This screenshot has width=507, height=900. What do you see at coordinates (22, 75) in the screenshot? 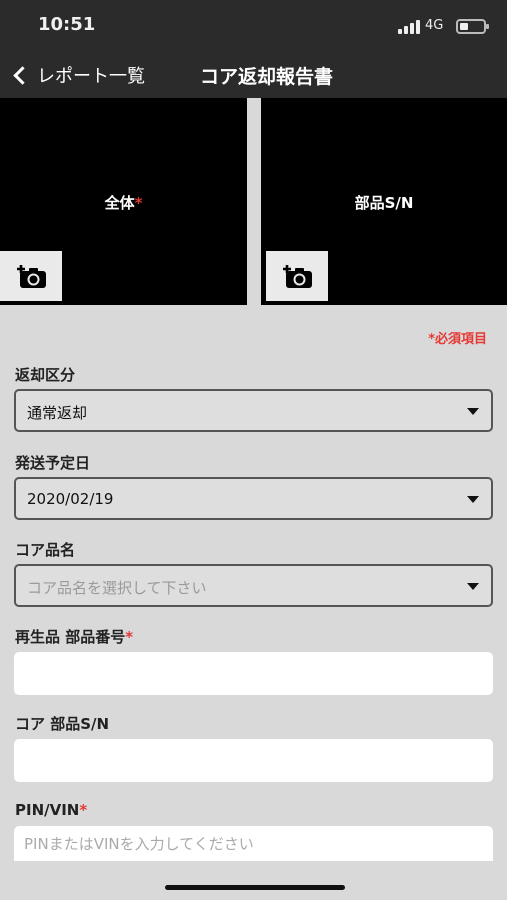
I see `chevron-left-icon` at bounding box center [22, 75].